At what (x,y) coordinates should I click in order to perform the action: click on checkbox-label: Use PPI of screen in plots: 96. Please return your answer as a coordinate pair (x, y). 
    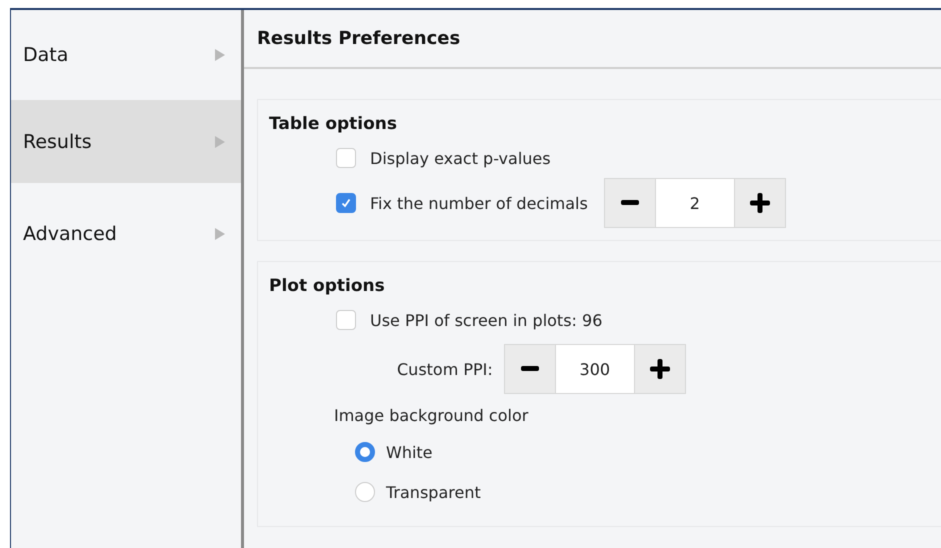
    Looking at the image, I should click on (486, 320).